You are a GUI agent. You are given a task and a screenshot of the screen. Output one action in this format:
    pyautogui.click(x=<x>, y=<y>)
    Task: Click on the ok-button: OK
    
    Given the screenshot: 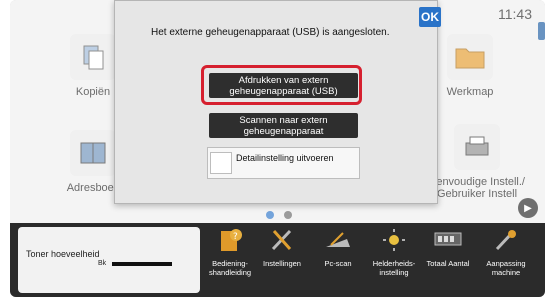 What is the action you would take?
    pyautogui.click(x=430, y=17)
    